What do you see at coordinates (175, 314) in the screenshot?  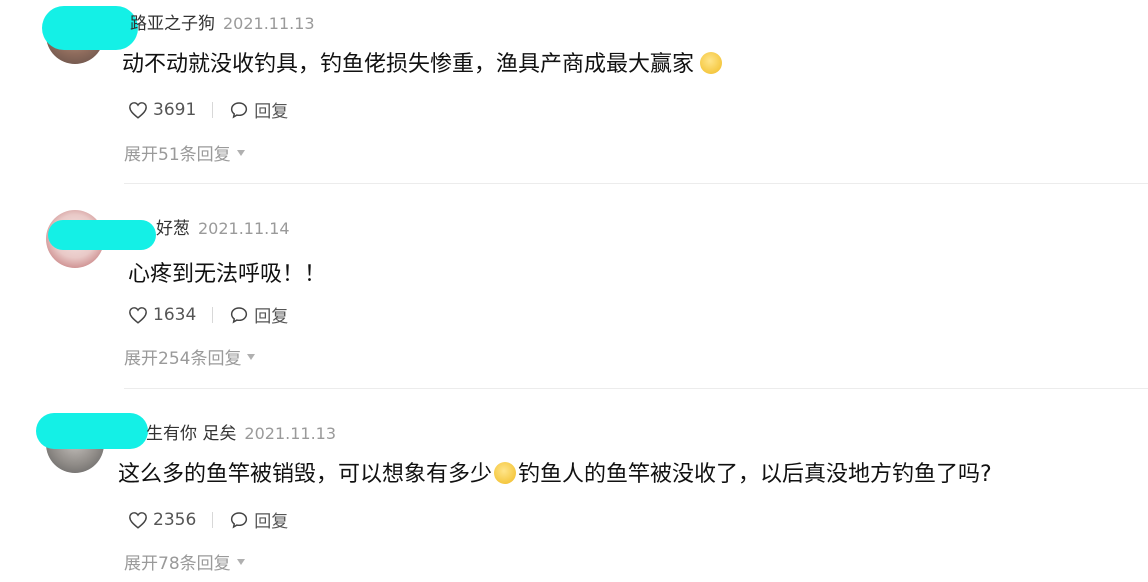 I see `like-count: 1634` at bounding box center [175, 314].